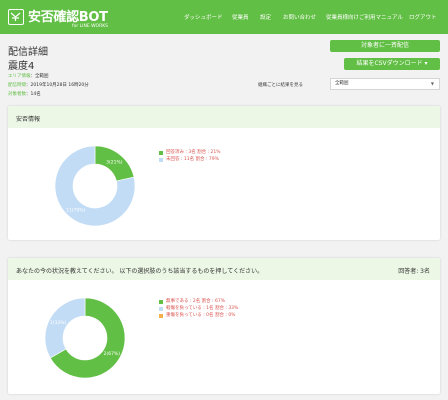  I want to click on meta-date: 配信時間：2019年10月28日 16時20分, so click(48, 85).